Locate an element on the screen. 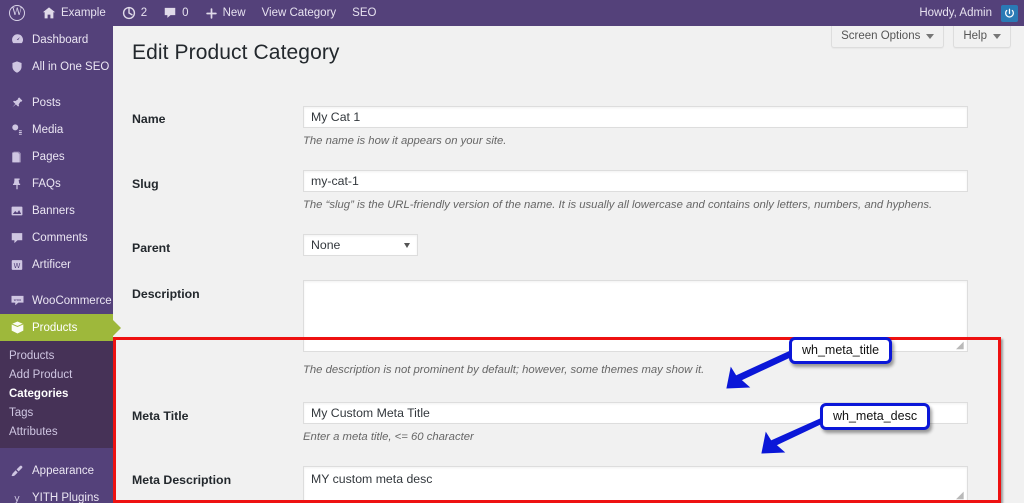 The image size is (1024, 503). sidebar-item-products: Products is located at coordinates (60, 327).